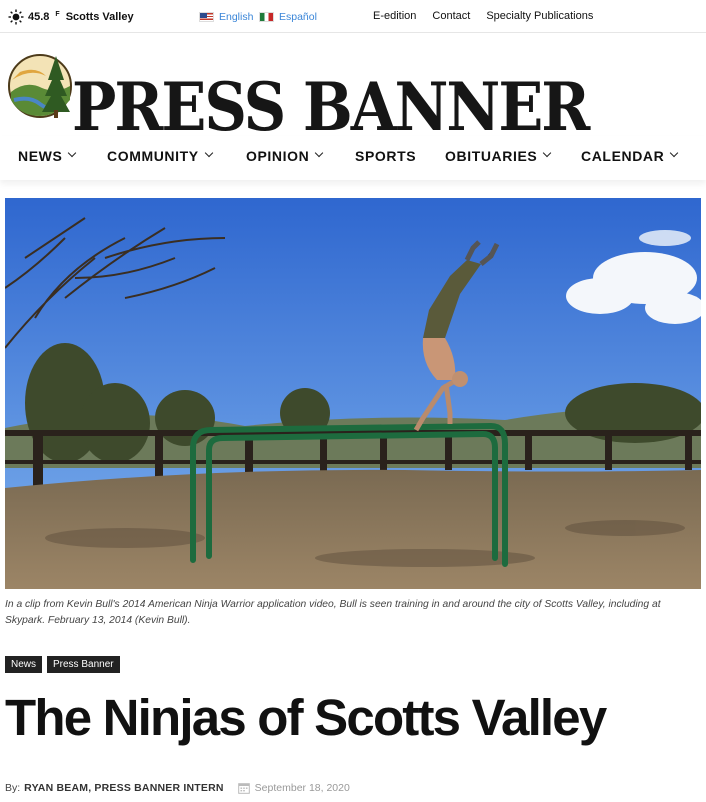 The image size is (706, 802). Describe the element at coordinates (451, 16) in the screenshot. I see `contact-link: Contact` at that location.